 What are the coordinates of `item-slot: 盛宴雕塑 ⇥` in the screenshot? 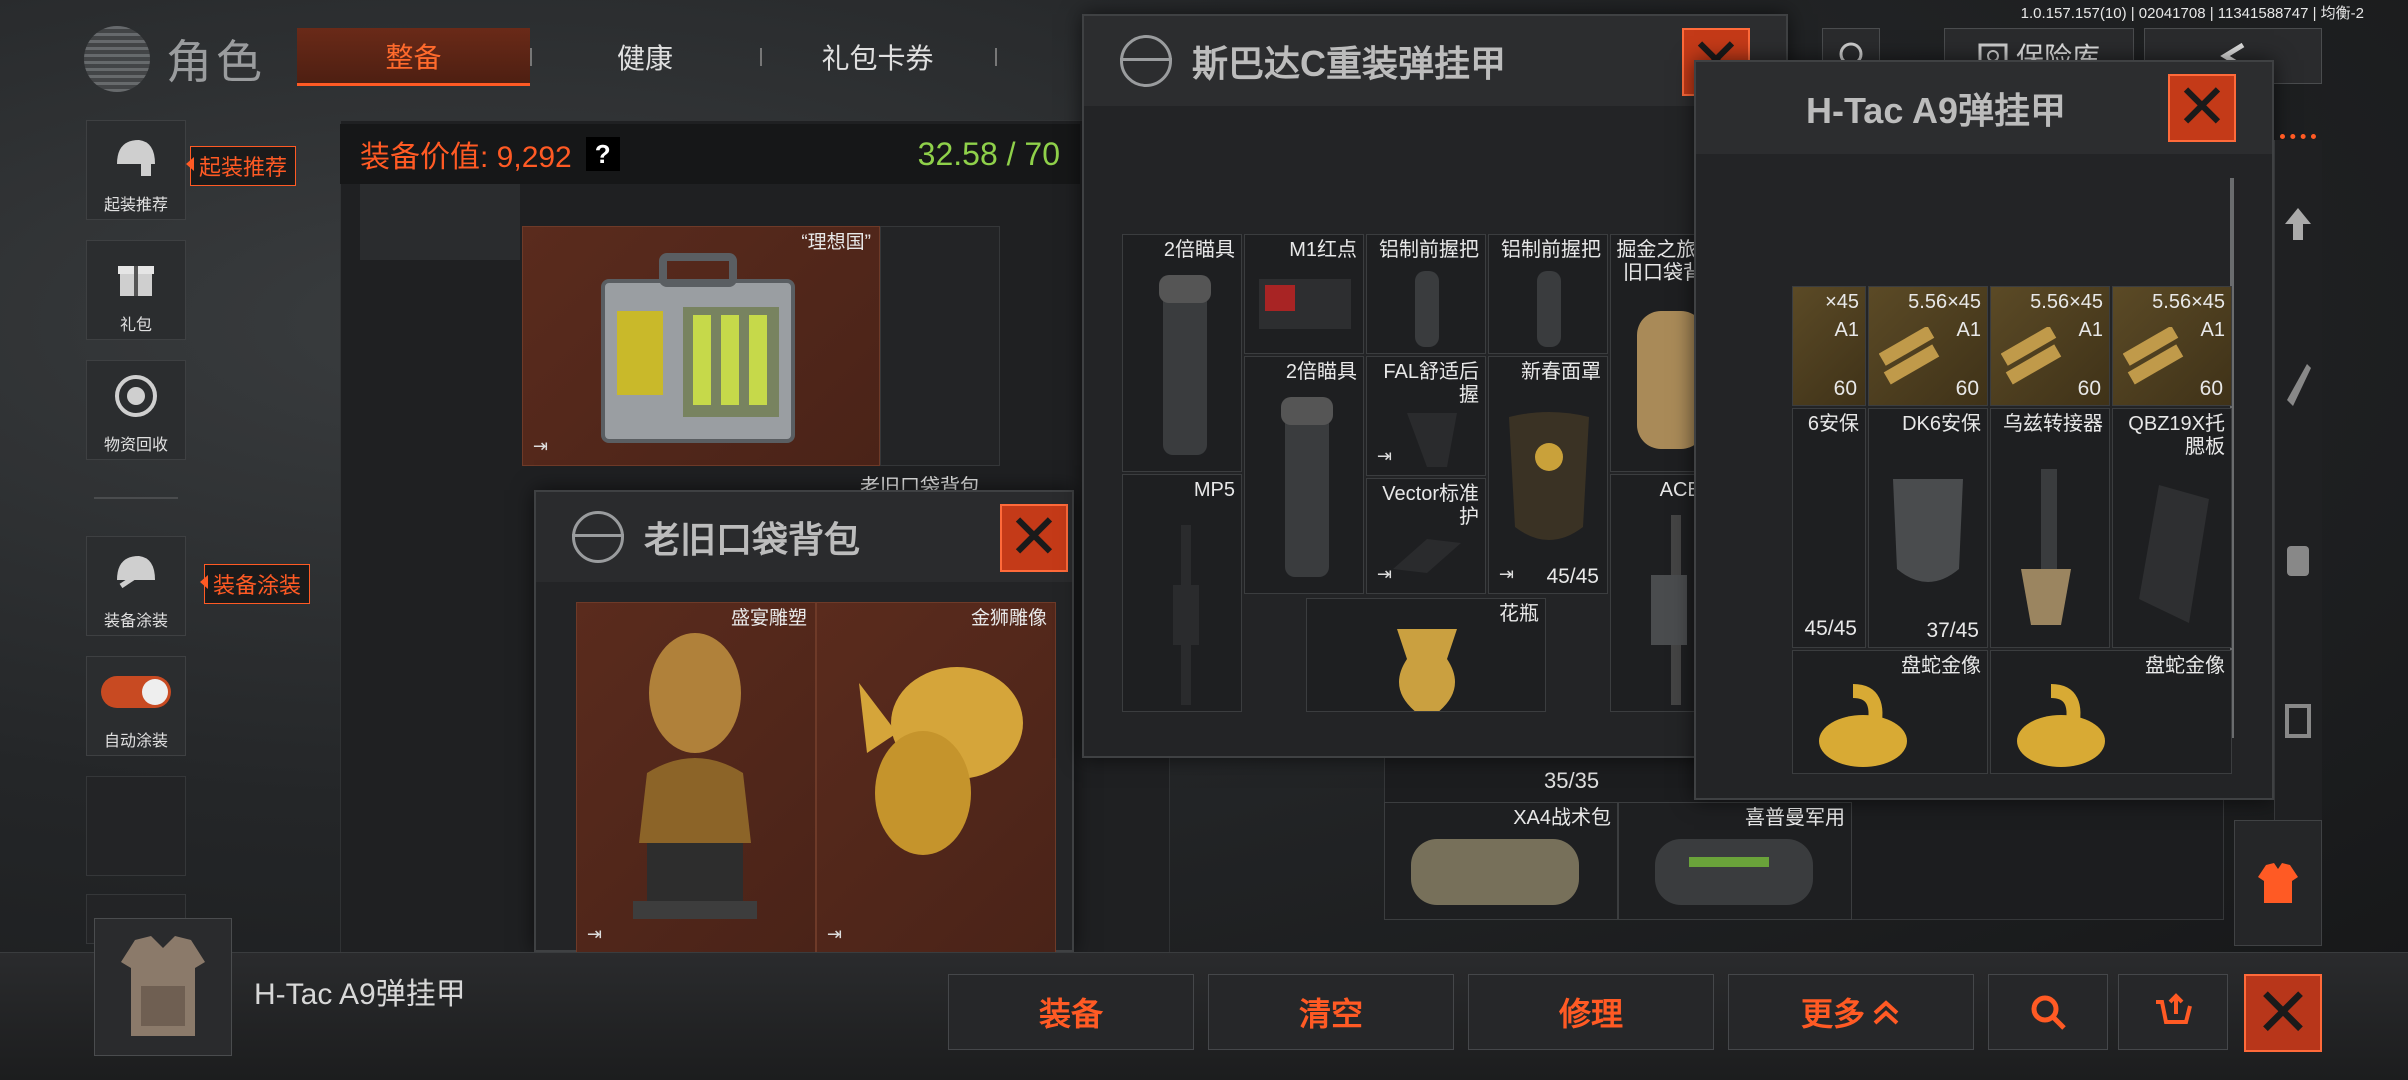 It's located at (696, 778).